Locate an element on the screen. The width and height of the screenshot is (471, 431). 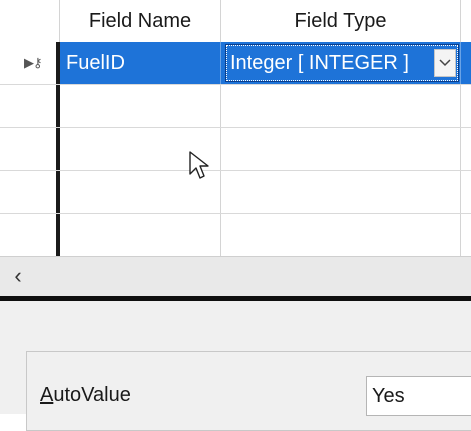
field-name-cell: FuelID is located at coordinates (140, 63).